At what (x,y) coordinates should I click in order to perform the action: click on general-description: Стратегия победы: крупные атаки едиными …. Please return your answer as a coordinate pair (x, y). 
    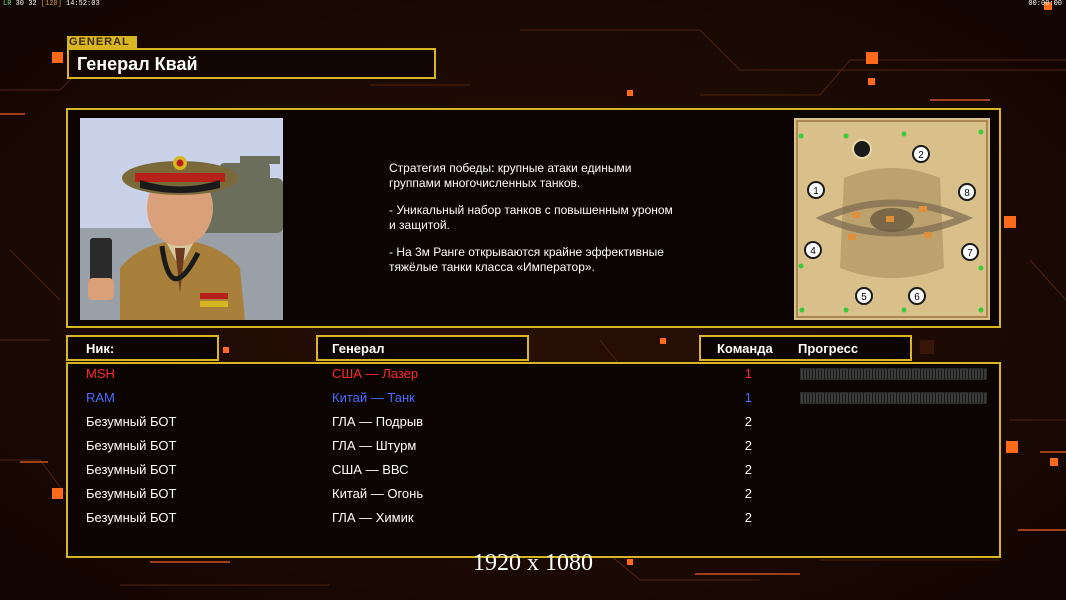
    Looking at the image, I should click on (554, 224).